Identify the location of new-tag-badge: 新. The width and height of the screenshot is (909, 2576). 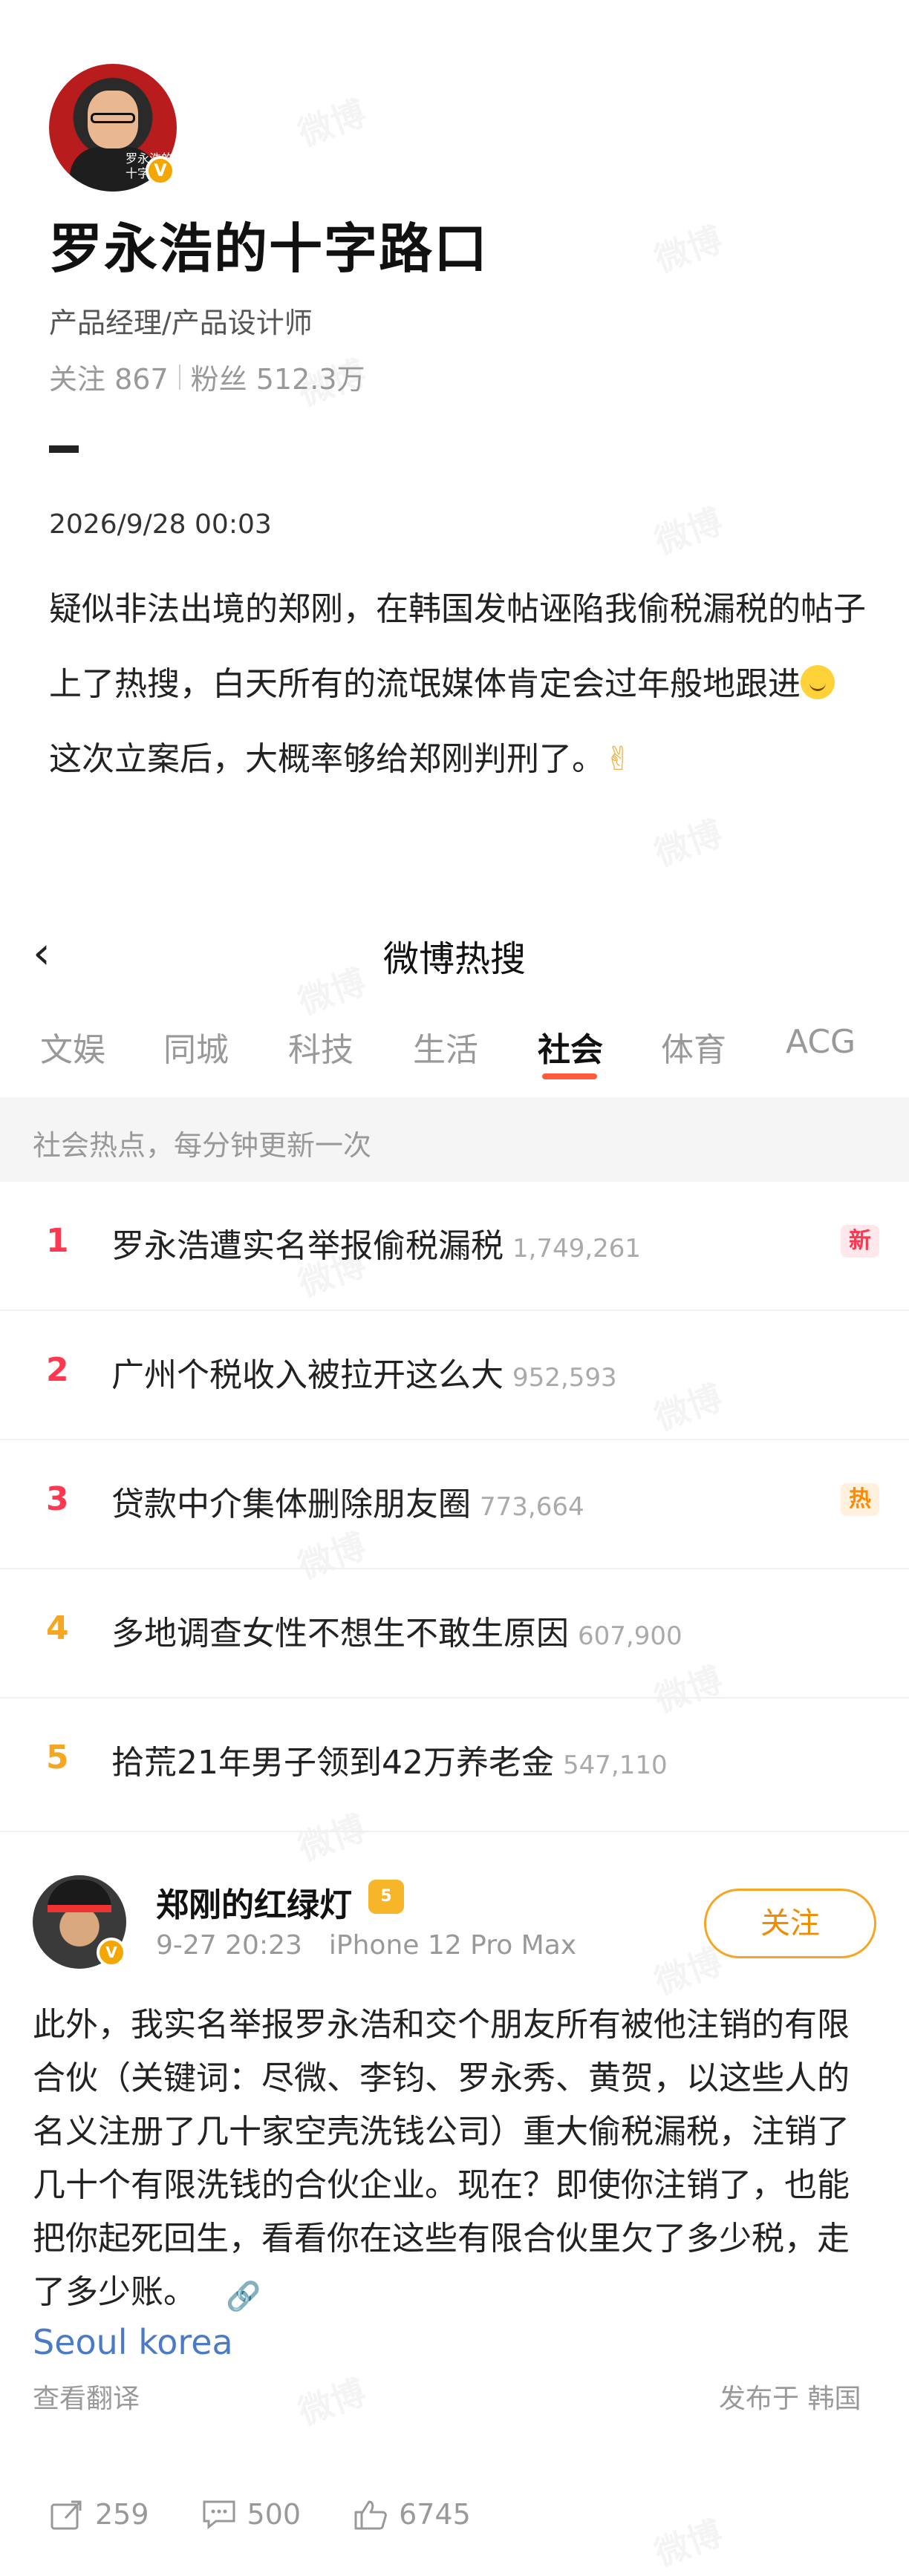
(860, 1241).